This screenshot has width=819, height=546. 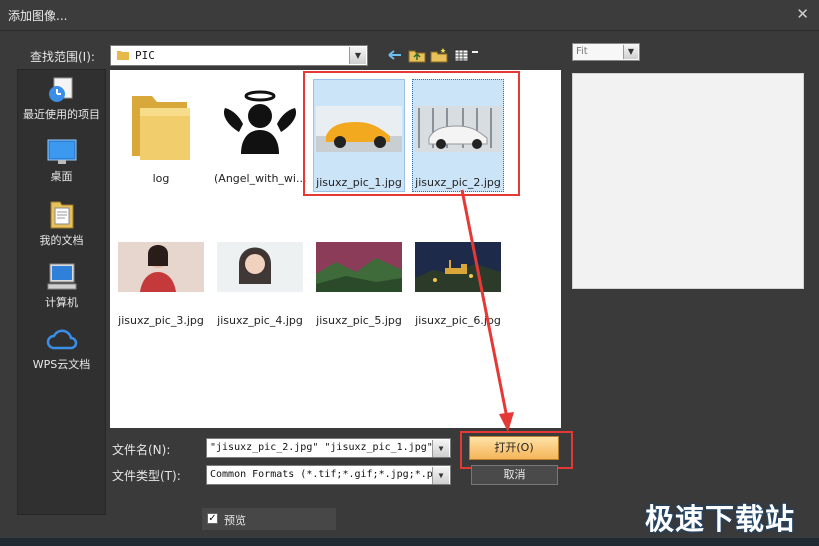 I want to click on file-item-pic-3: jisuxz_pic_3.jpg, so click(x=161, y=272).